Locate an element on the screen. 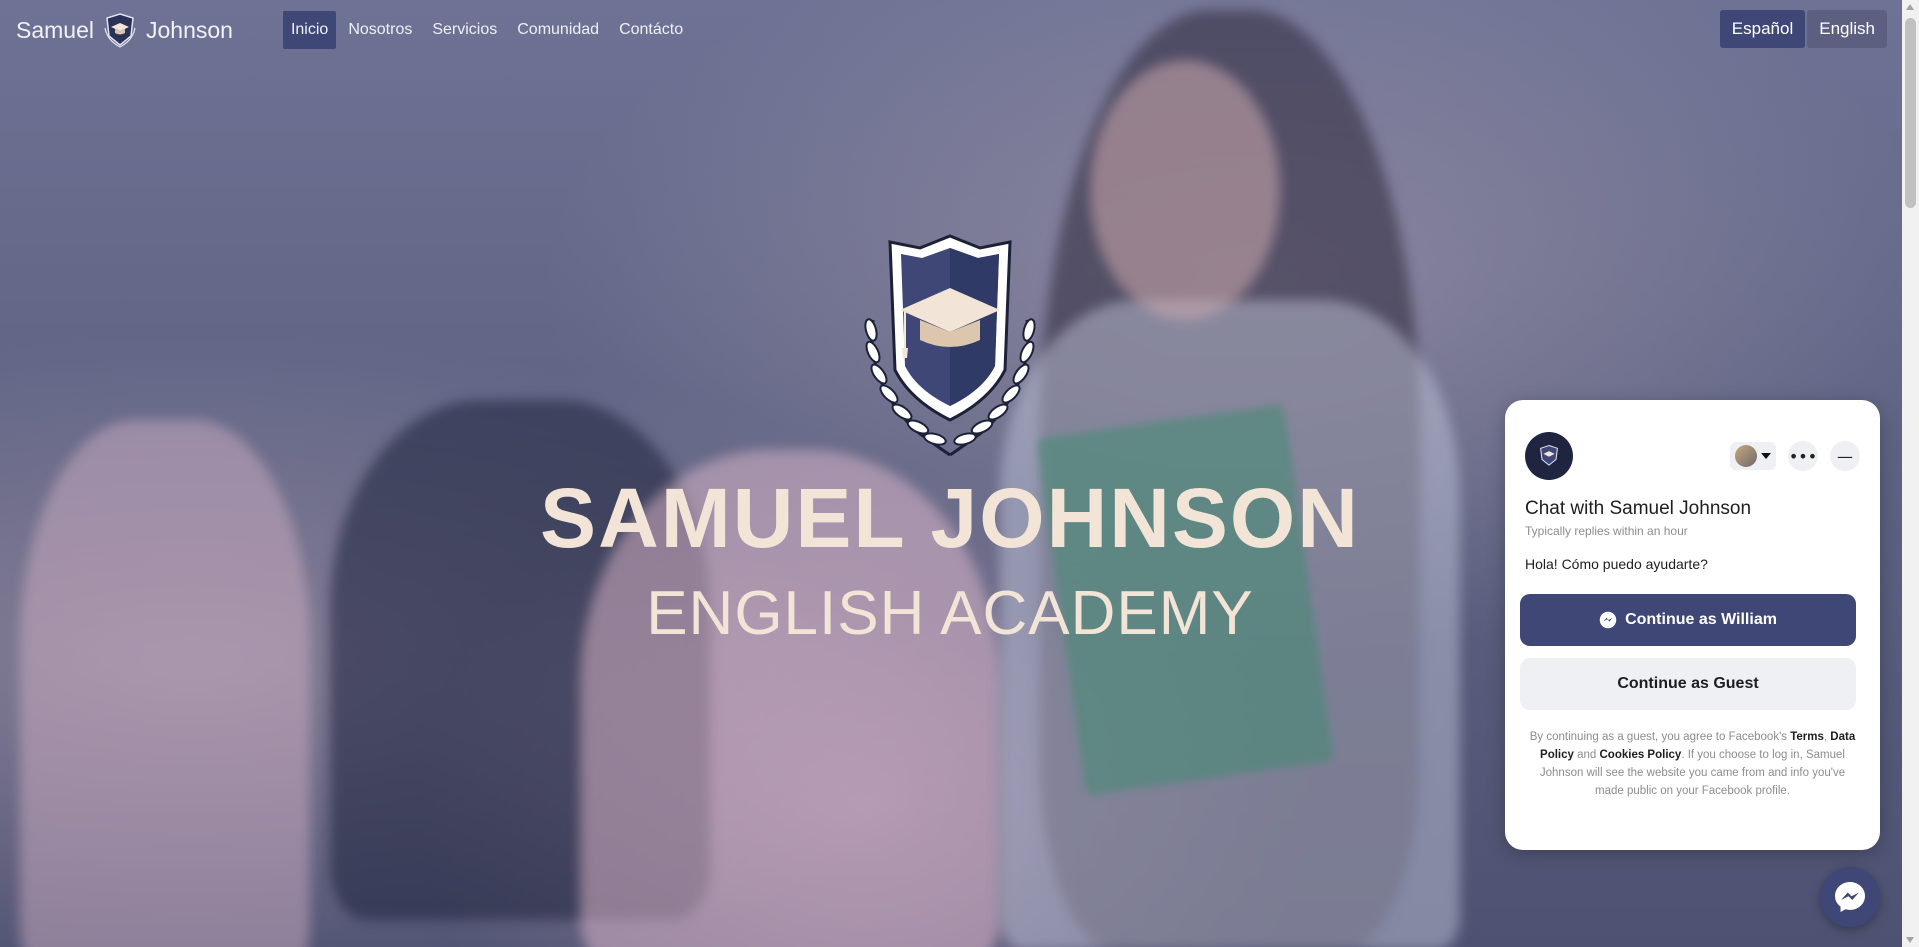  brand: Samuel Johnson is located at coordinates (124, 30).